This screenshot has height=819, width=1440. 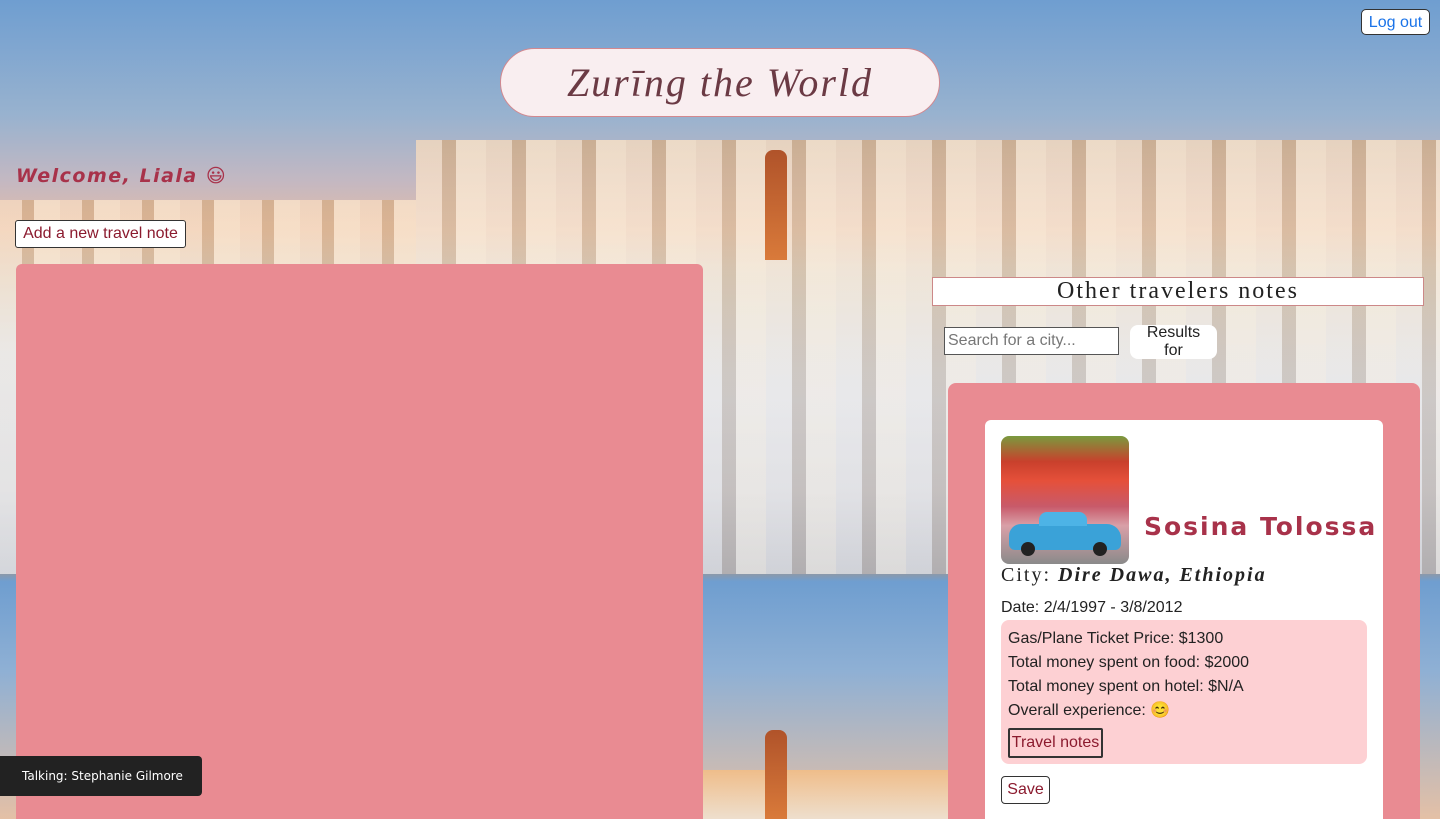 What do you see at coordinates (1025, 790) in the screenshot?
I see `save-button: Save` at bounding box center [1025, 790].